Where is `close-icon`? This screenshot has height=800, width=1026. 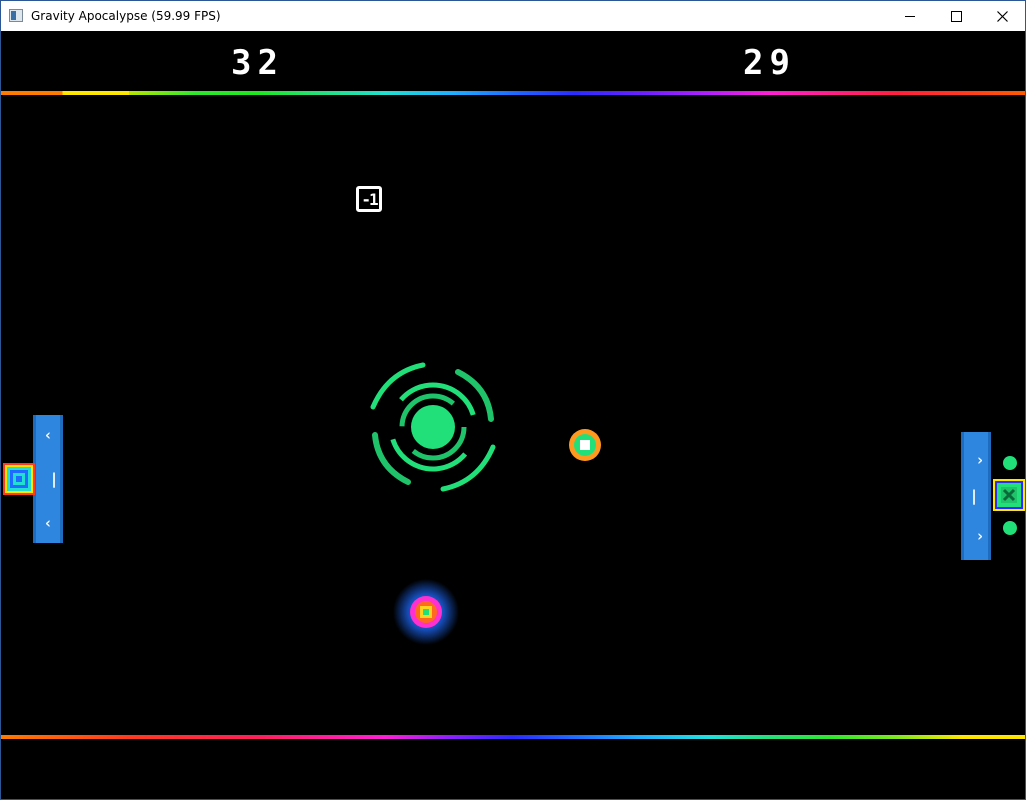
close-icon is located at coordinates (1002, 16).